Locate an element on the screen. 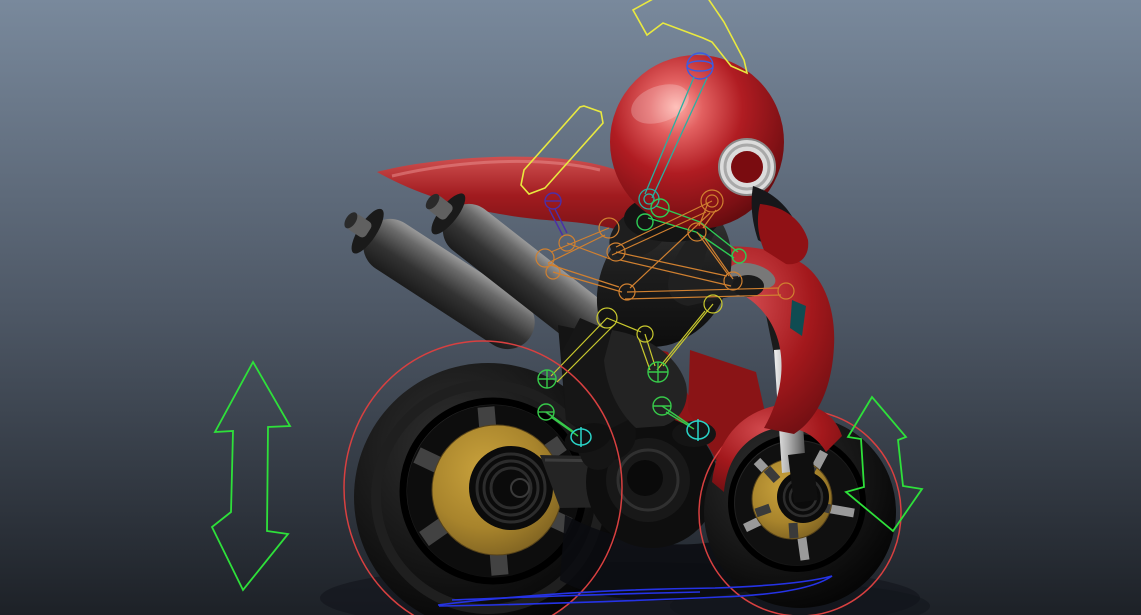  engine-case-inner is located at coordinates (645, 478).